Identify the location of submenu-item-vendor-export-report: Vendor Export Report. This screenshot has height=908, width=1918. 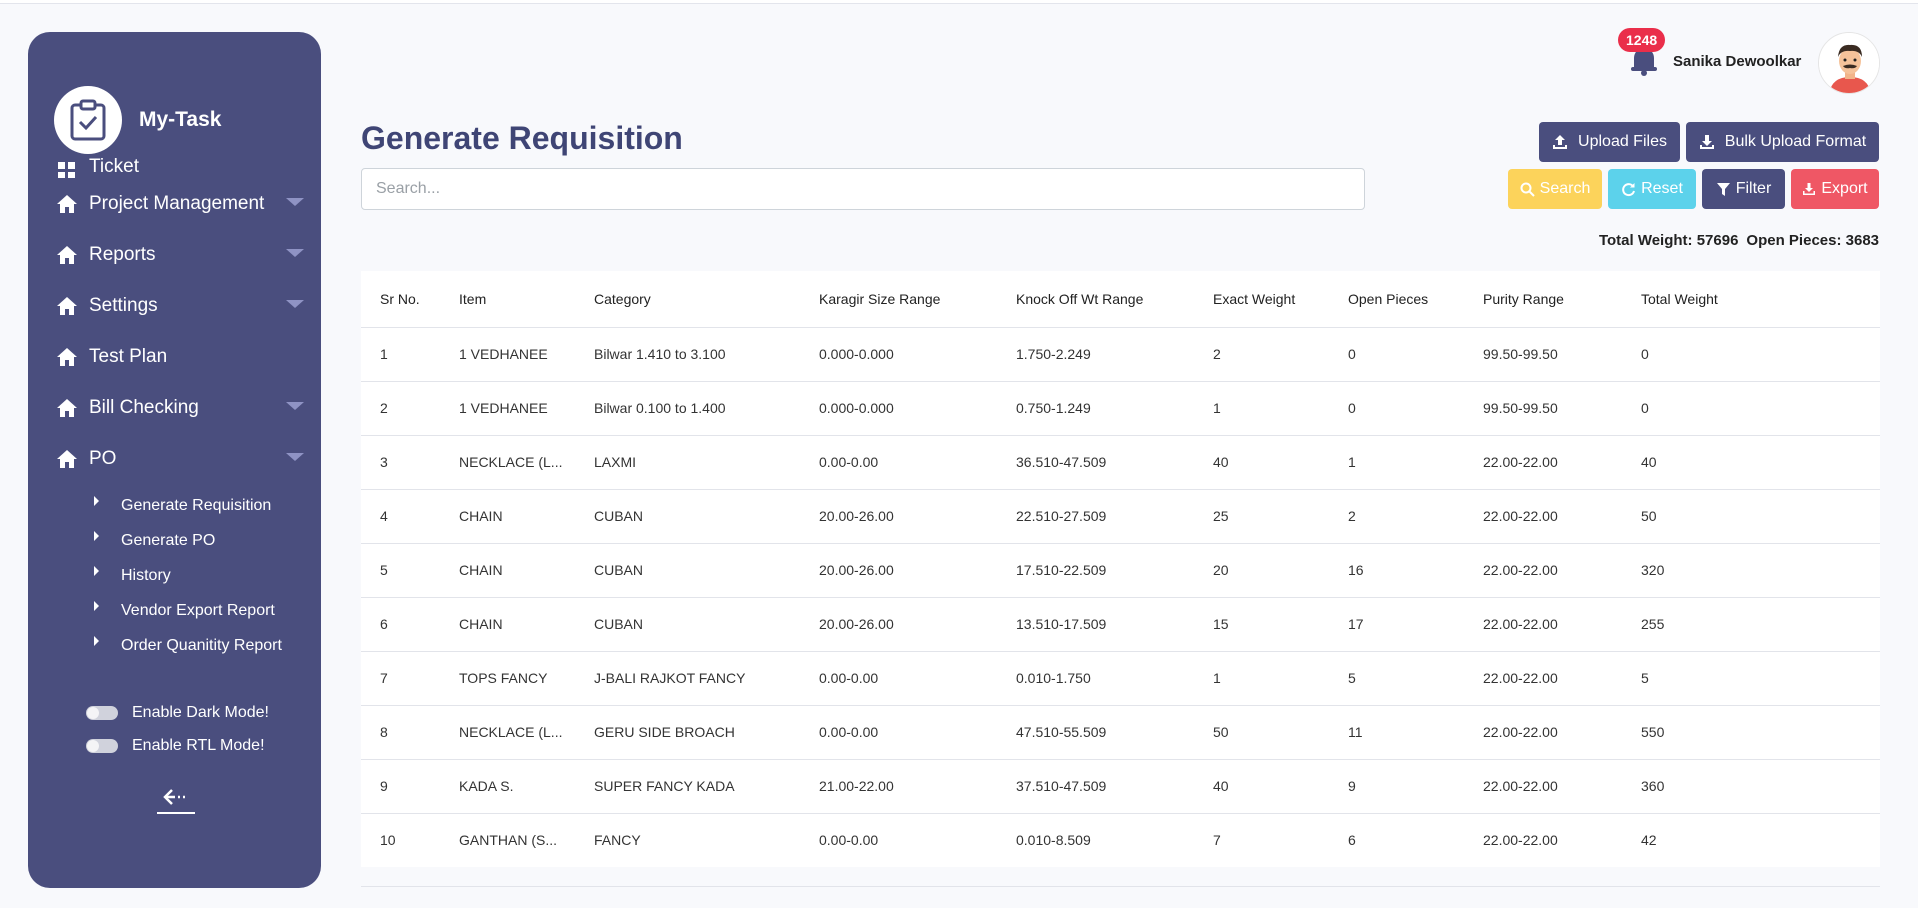
(200, 610).